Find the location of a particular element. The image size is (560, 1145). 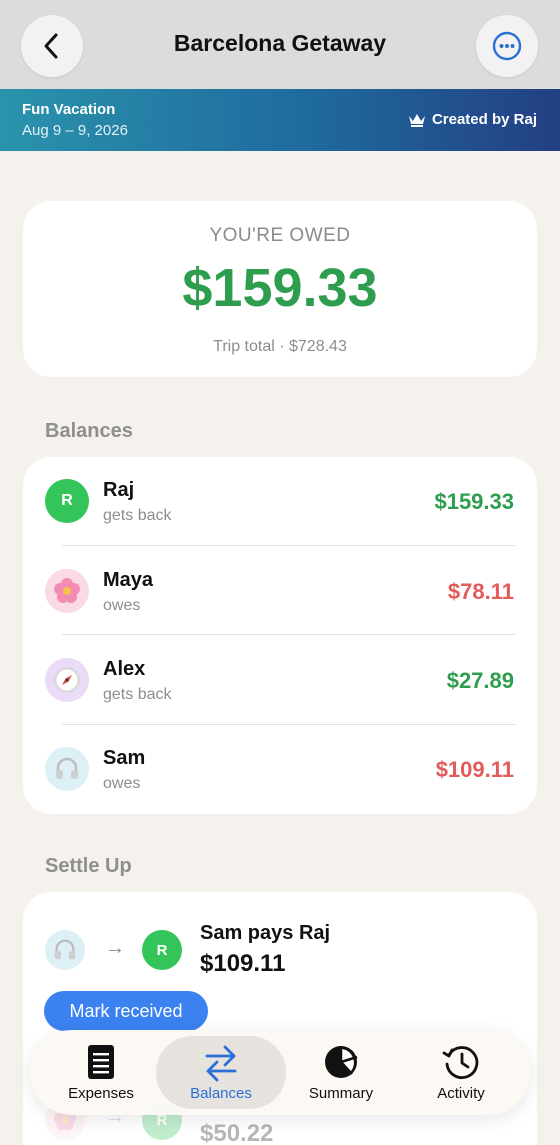

settle-section-title: Settle Up is located at coordinates (88, 866).